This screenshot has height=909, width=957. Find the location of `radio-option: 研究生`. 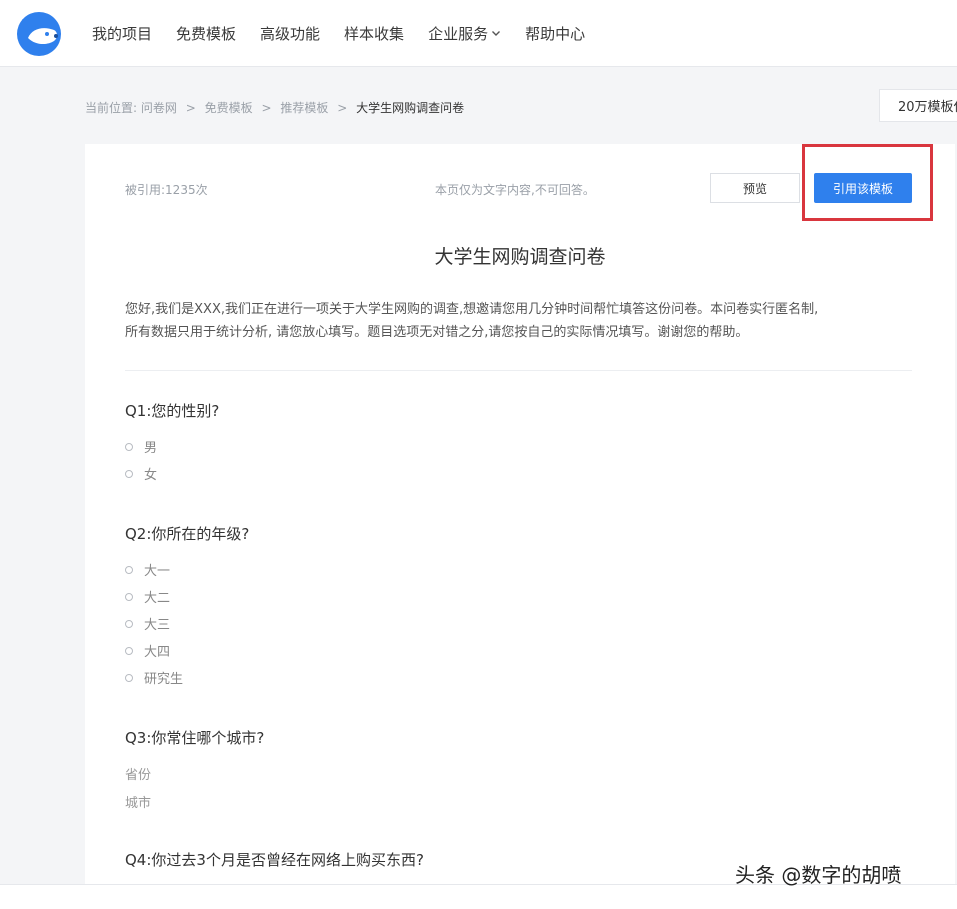

radio-option: 研究生 is located at coordinates (154, 677).